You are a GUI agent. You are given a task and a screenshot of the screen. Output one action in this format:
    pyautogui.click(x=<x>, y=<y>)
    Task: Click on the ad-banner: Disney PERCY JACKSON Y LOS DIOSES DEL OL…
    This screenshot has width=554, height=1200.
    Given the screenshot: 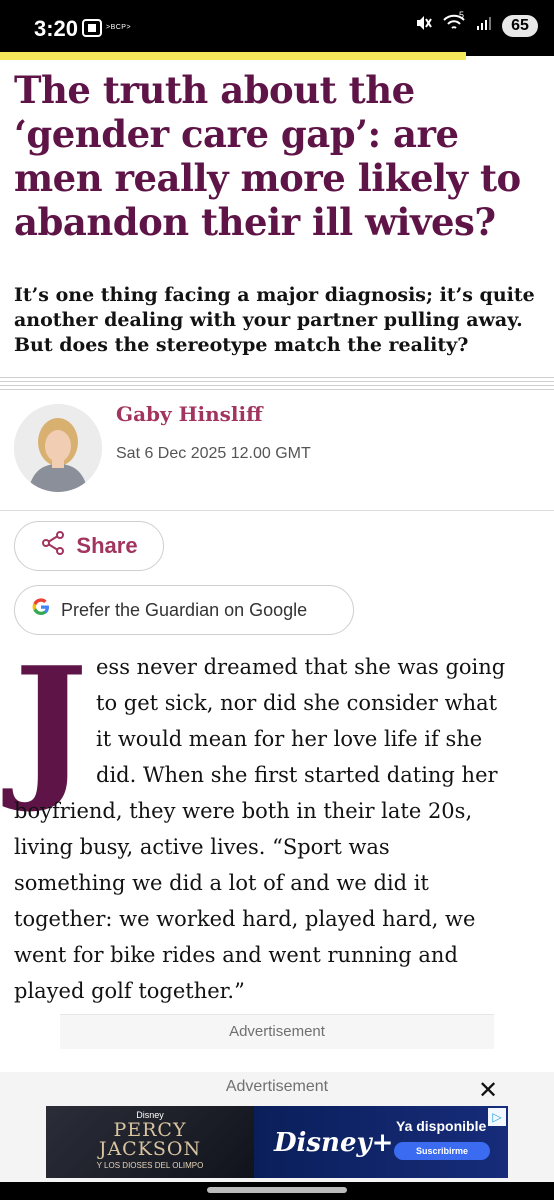 What is the action you would take?
    pyautogui.click(x=277, y=1142)
    